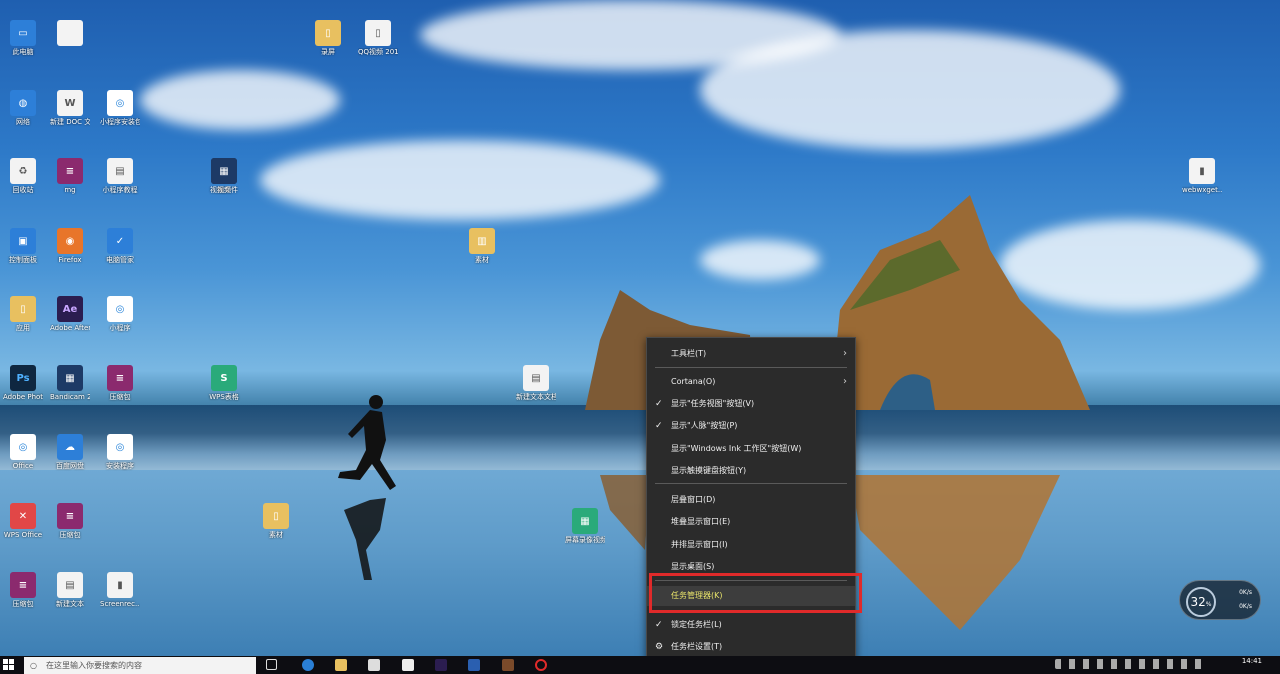  What do you see at coordinates (23, 122) in the screenshot?
I see `desktop-icon-label: 网络` at bounding box center [23, 122].